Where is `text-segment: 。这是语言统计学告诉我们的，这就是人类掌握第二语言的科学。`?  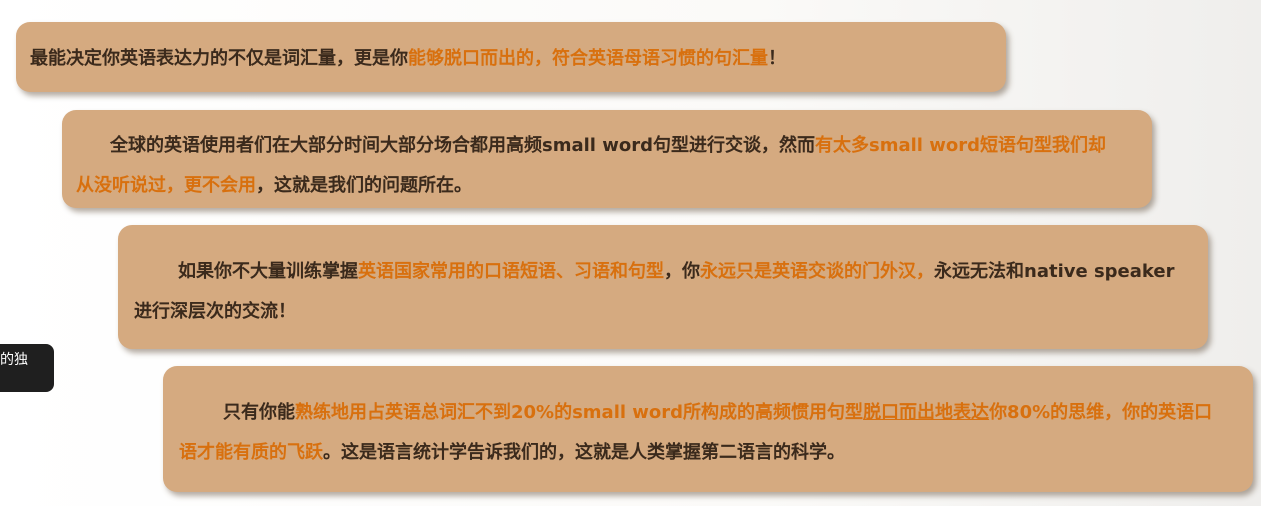 text-segment: 。这是语言统计学告诉我们的，这就是人类掌握第二语言的科学。 is located at coordinates (584, 452).